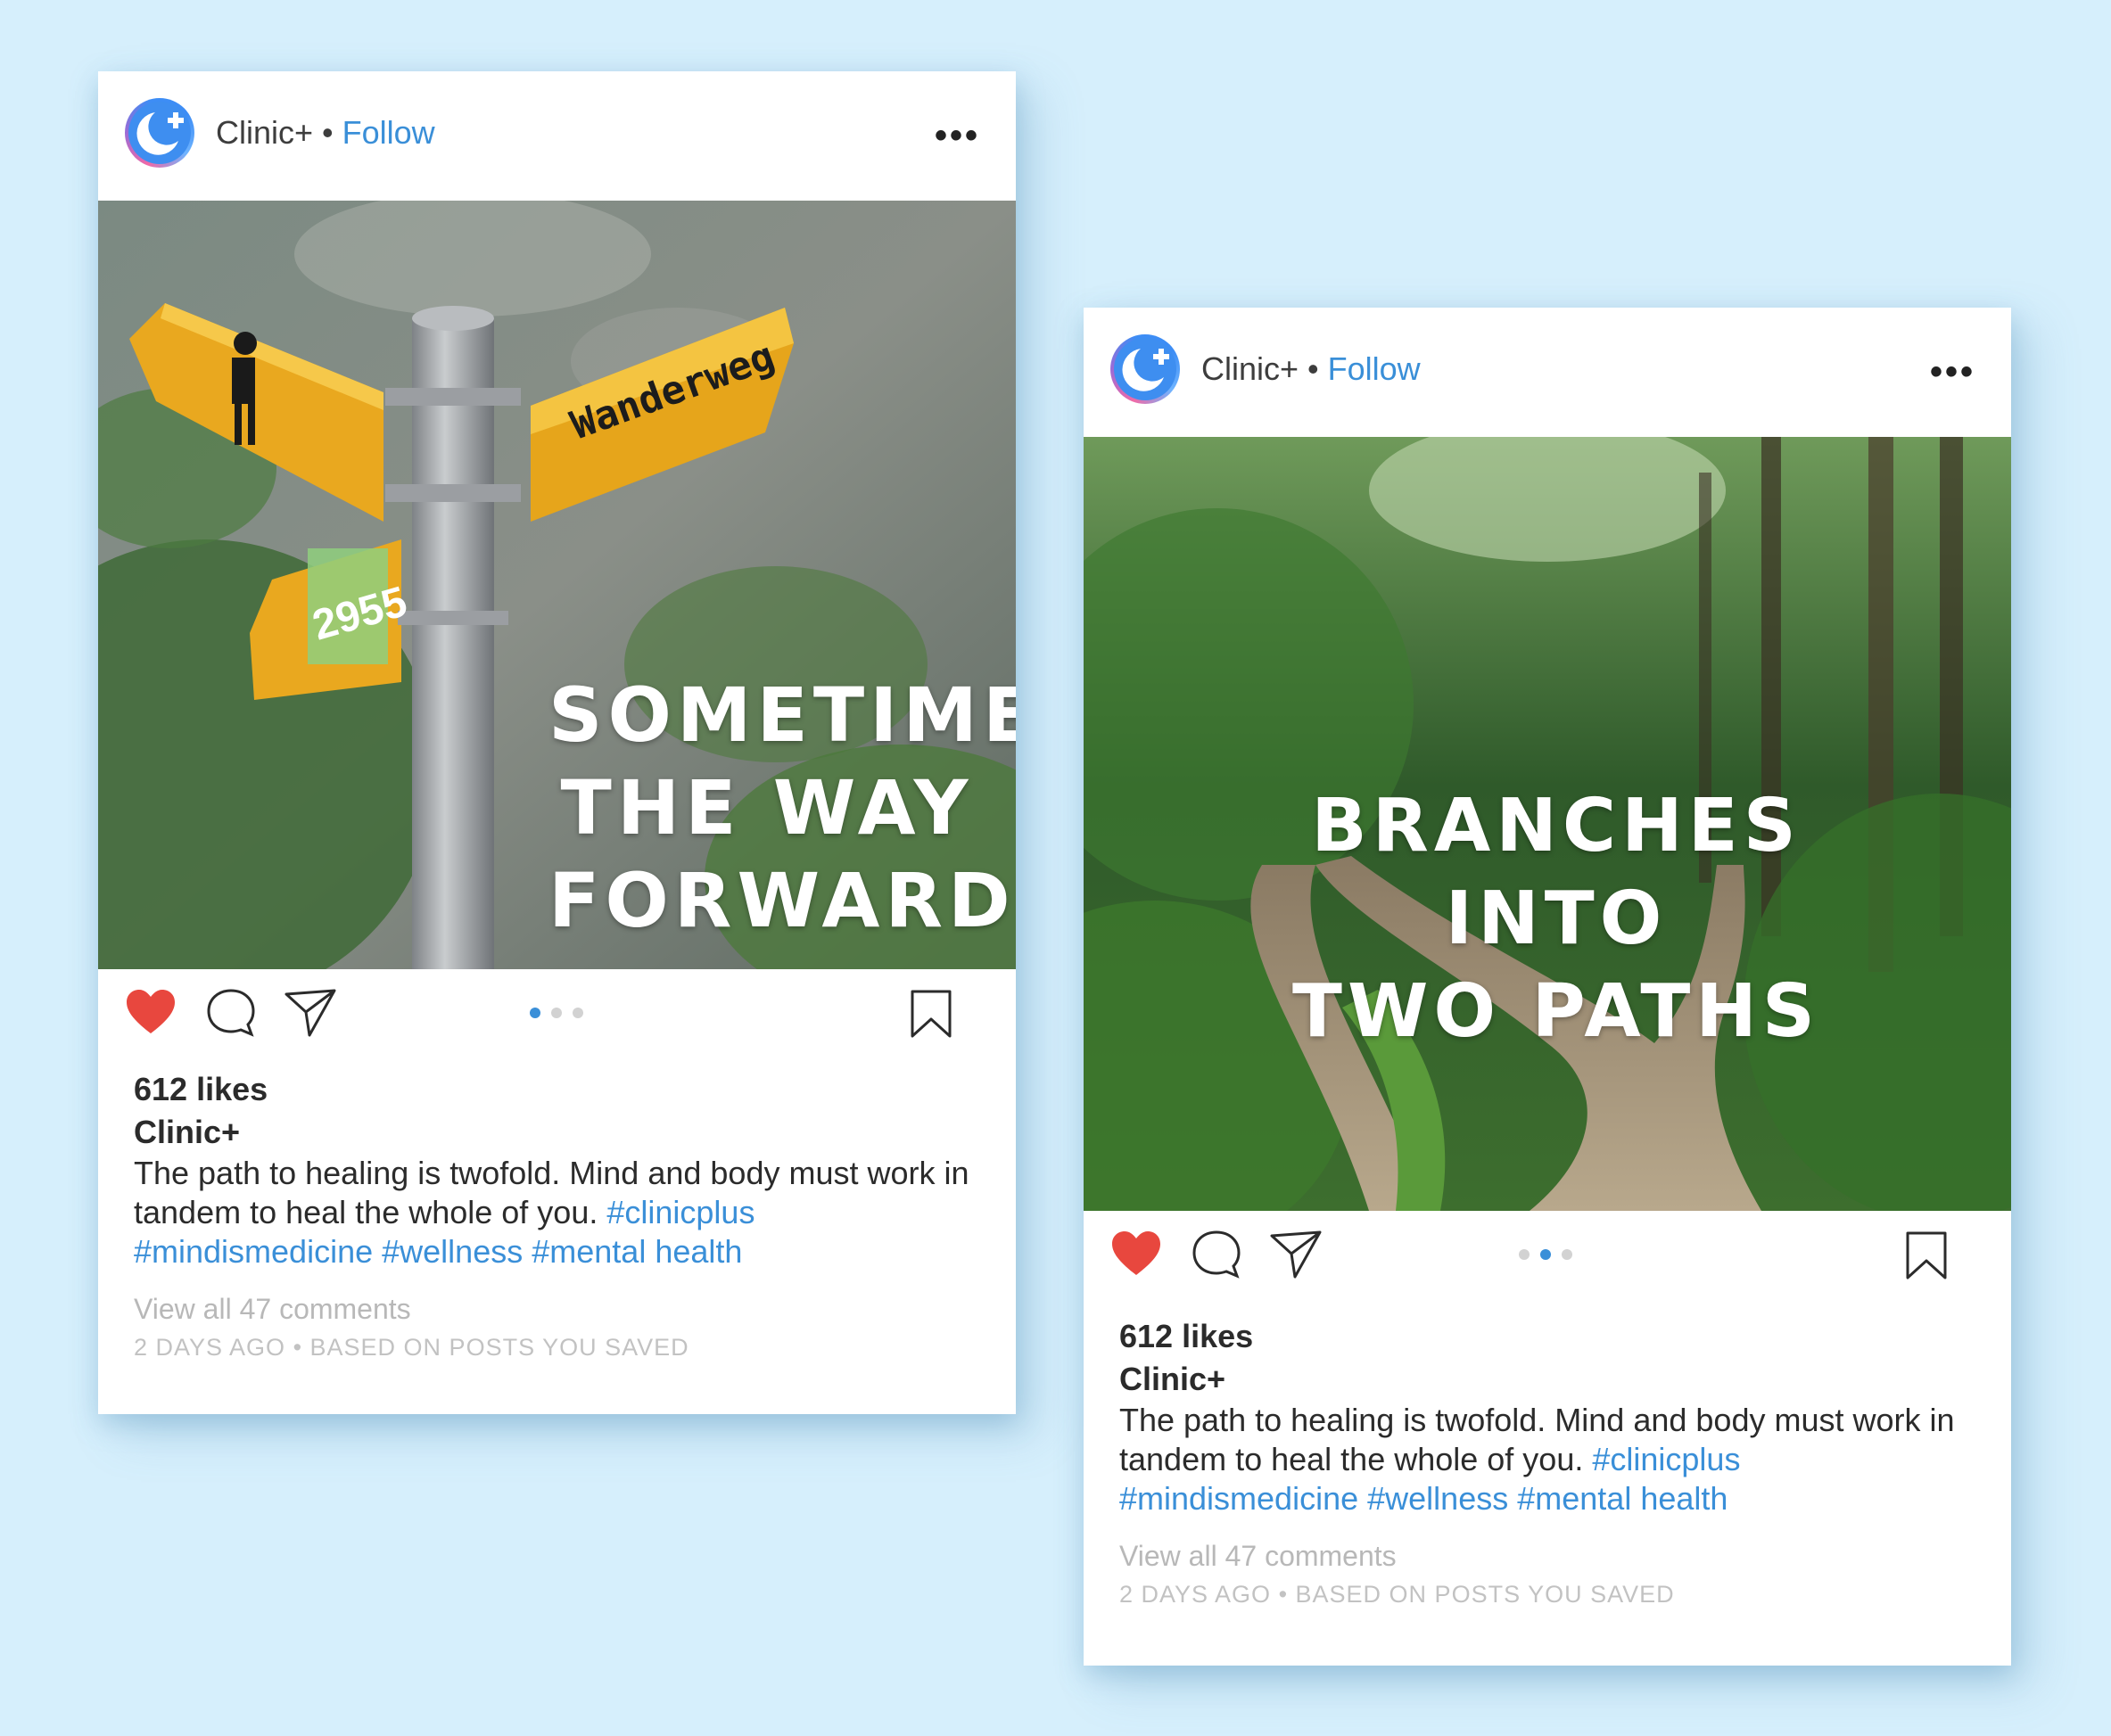 The height and width of the screenshot is (1736, 2111). What do you see at coordinates (782, 901) in the screenshot?
I see `overlay-line: FORWARD` at bounding box center [782, 901].